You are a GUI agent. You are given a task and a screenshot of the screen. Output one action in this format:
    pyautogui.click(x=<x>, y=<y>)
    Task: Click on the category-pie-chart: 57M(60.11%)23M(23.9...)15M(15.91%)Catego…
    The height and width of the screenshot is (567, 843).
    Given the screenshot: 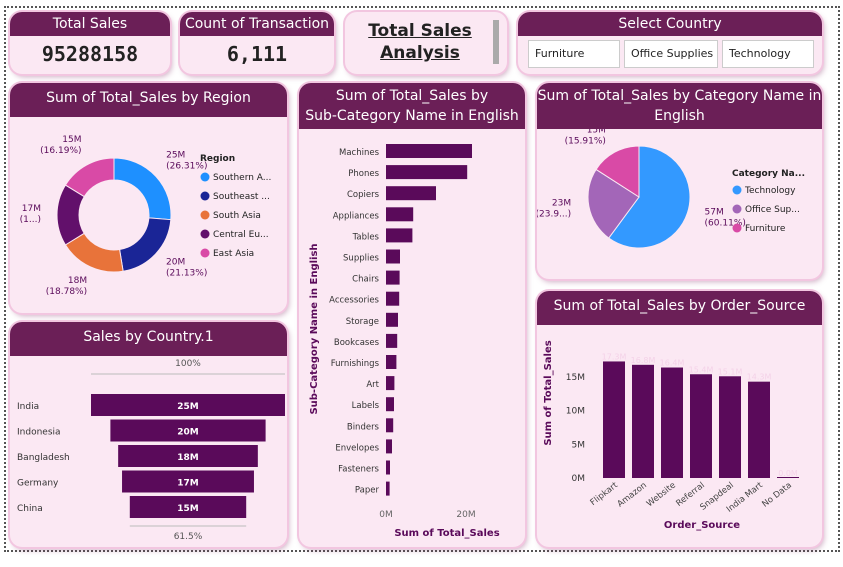 What is the action you would take?
    pyautogui.click(x=671, y=189)
    